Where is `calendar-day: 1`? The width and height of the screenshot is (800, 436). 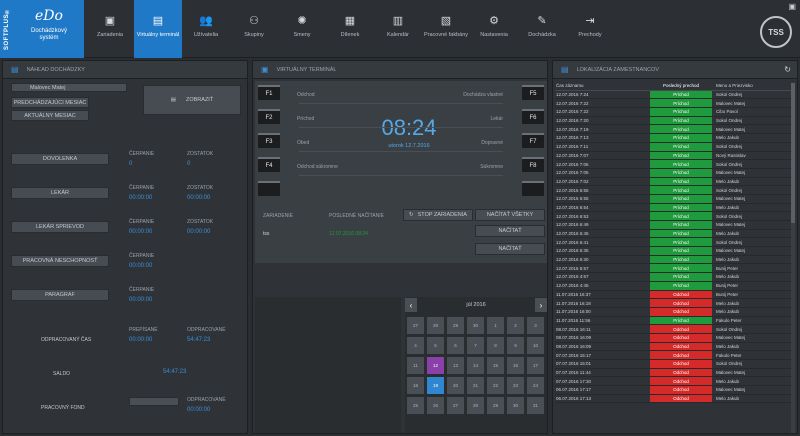
calendar-day: 1 is located at coordinates (495, 325).